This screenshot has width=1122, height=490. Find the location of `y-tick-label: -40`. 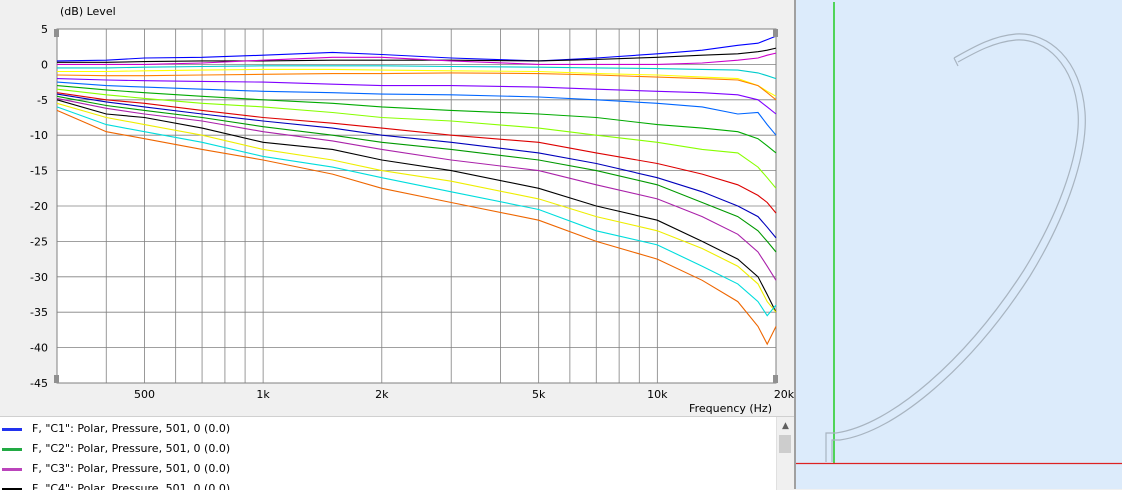

y-tick-label: -40 is located at coordinates (39, 348).